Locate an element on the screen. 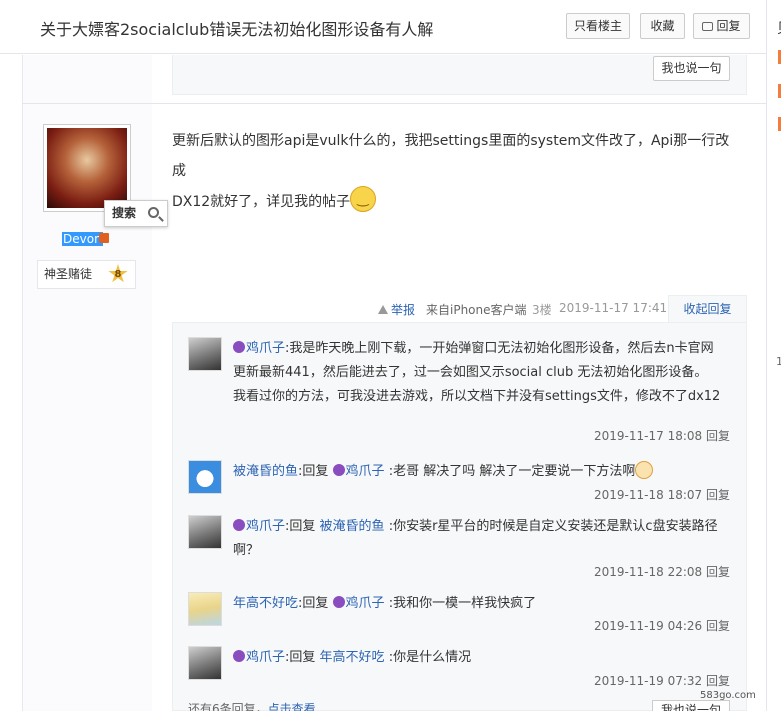 This screenshot has width=781, height=711. level-star-icon: 8 is located at coordinates (118, 273).